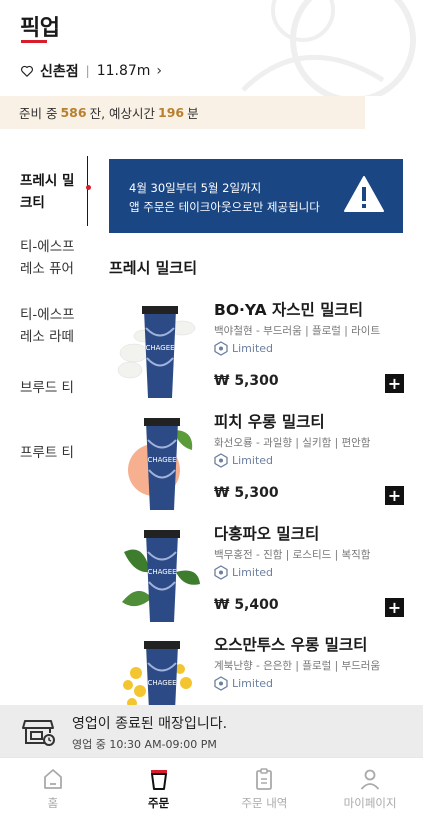  Describe the element at coordinates (144, 744) in the screenshot. I see `store-hours: 영업 중 10:30 AM-09:00 PM` at that location.